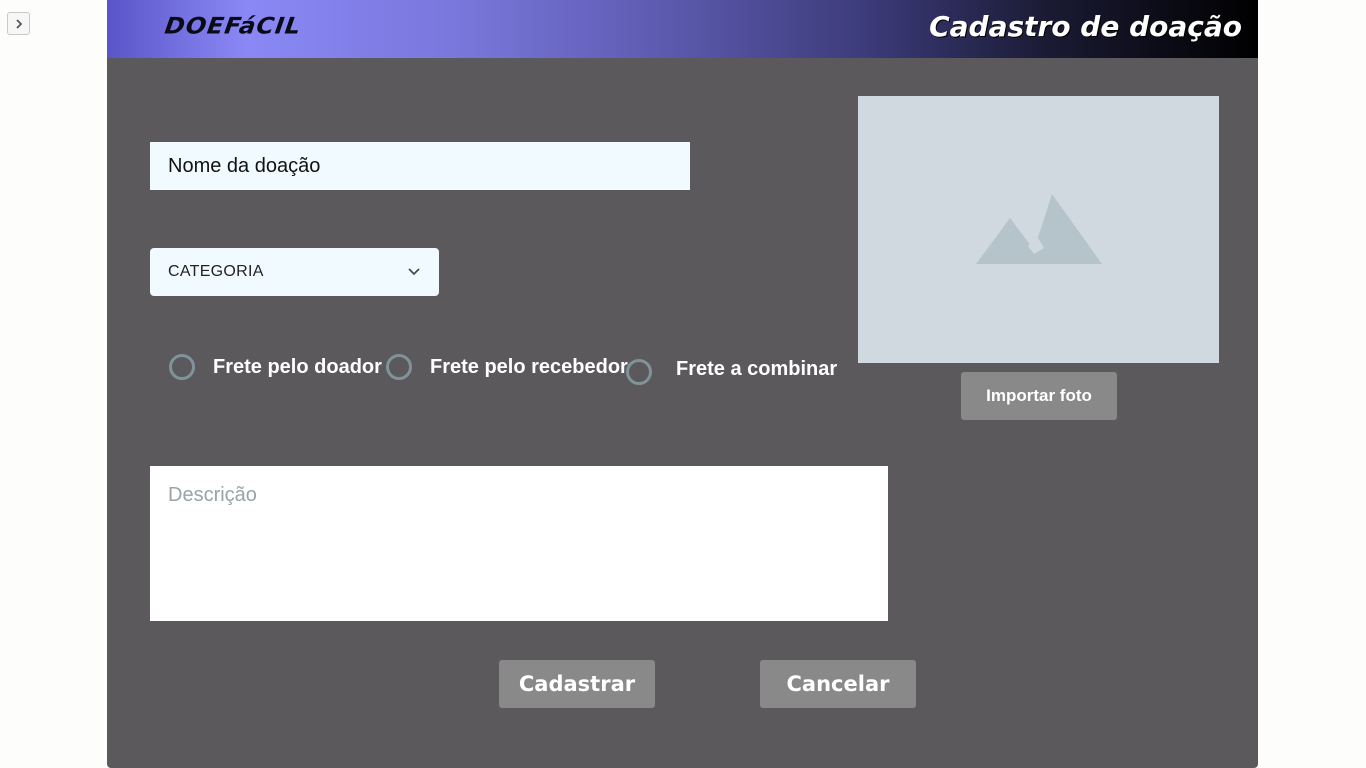  I want to click on page-title: Cadastro de doação, so click(1085, 26).